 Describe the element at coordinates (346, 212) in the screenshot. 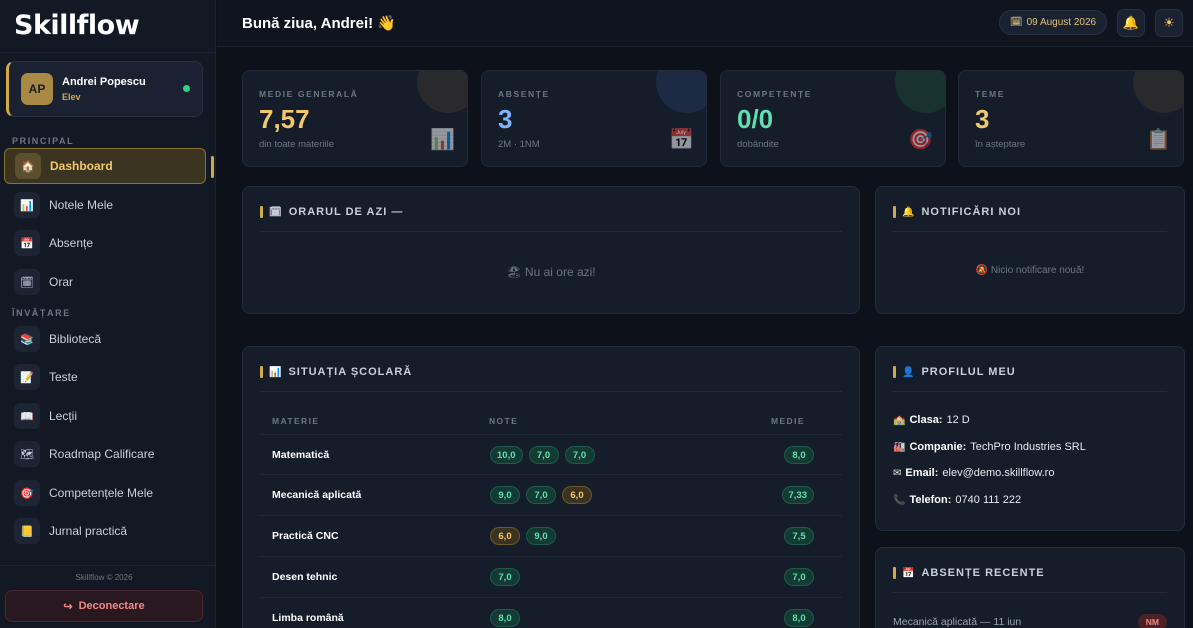

I see `schedule-title: ORARUL DE AZI —` at that location.